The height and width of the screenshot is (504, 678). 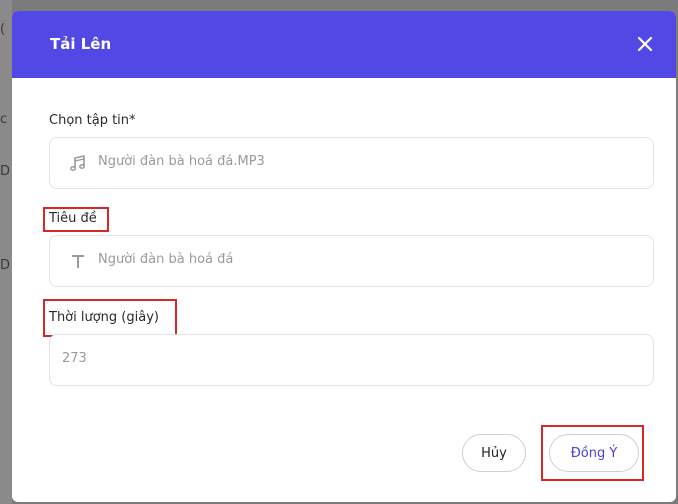 What do you see at coordinates (77, 163) in the screenshot?
I see `music-note-icon` at bounding box center [77, 163].